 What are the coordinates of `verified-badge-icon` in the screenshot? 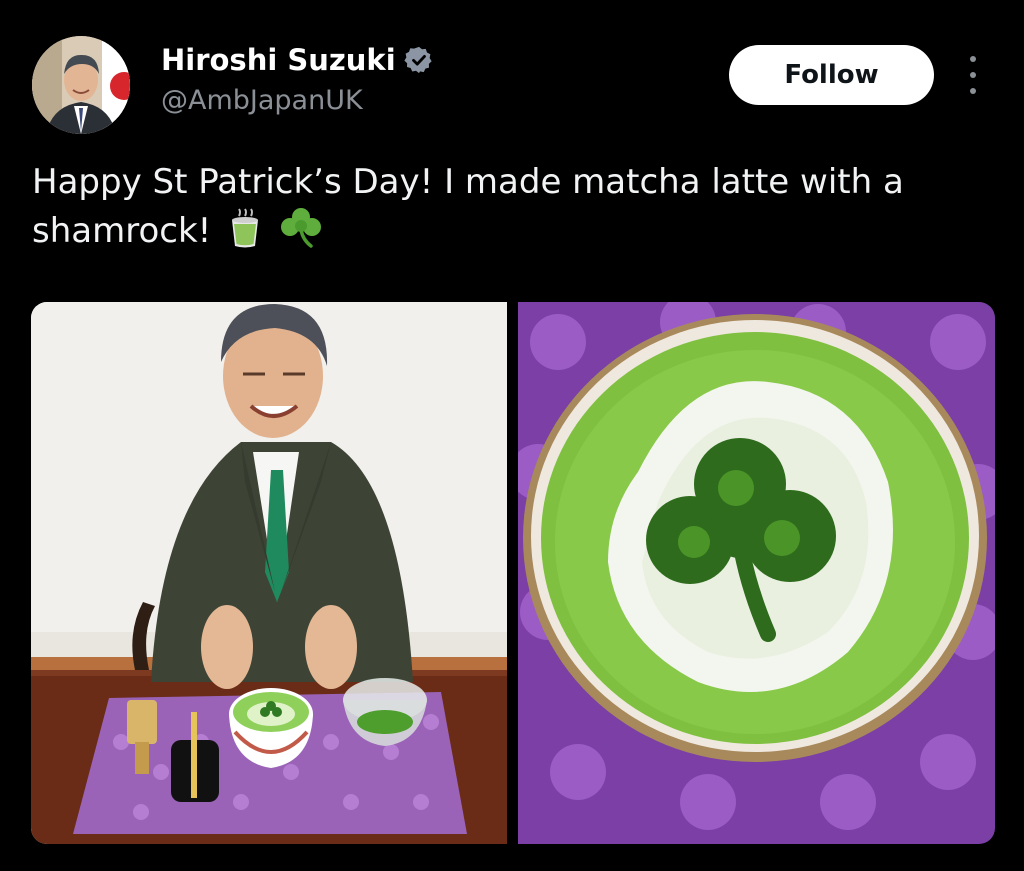 It's located at (419, 60).